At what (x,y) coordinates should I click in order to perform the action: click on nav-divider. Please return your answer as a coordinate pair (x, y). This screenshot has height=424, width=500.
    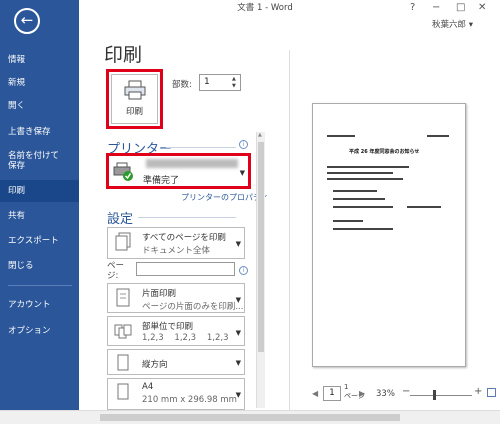
    Looking at the image, I should click on (40, 285).